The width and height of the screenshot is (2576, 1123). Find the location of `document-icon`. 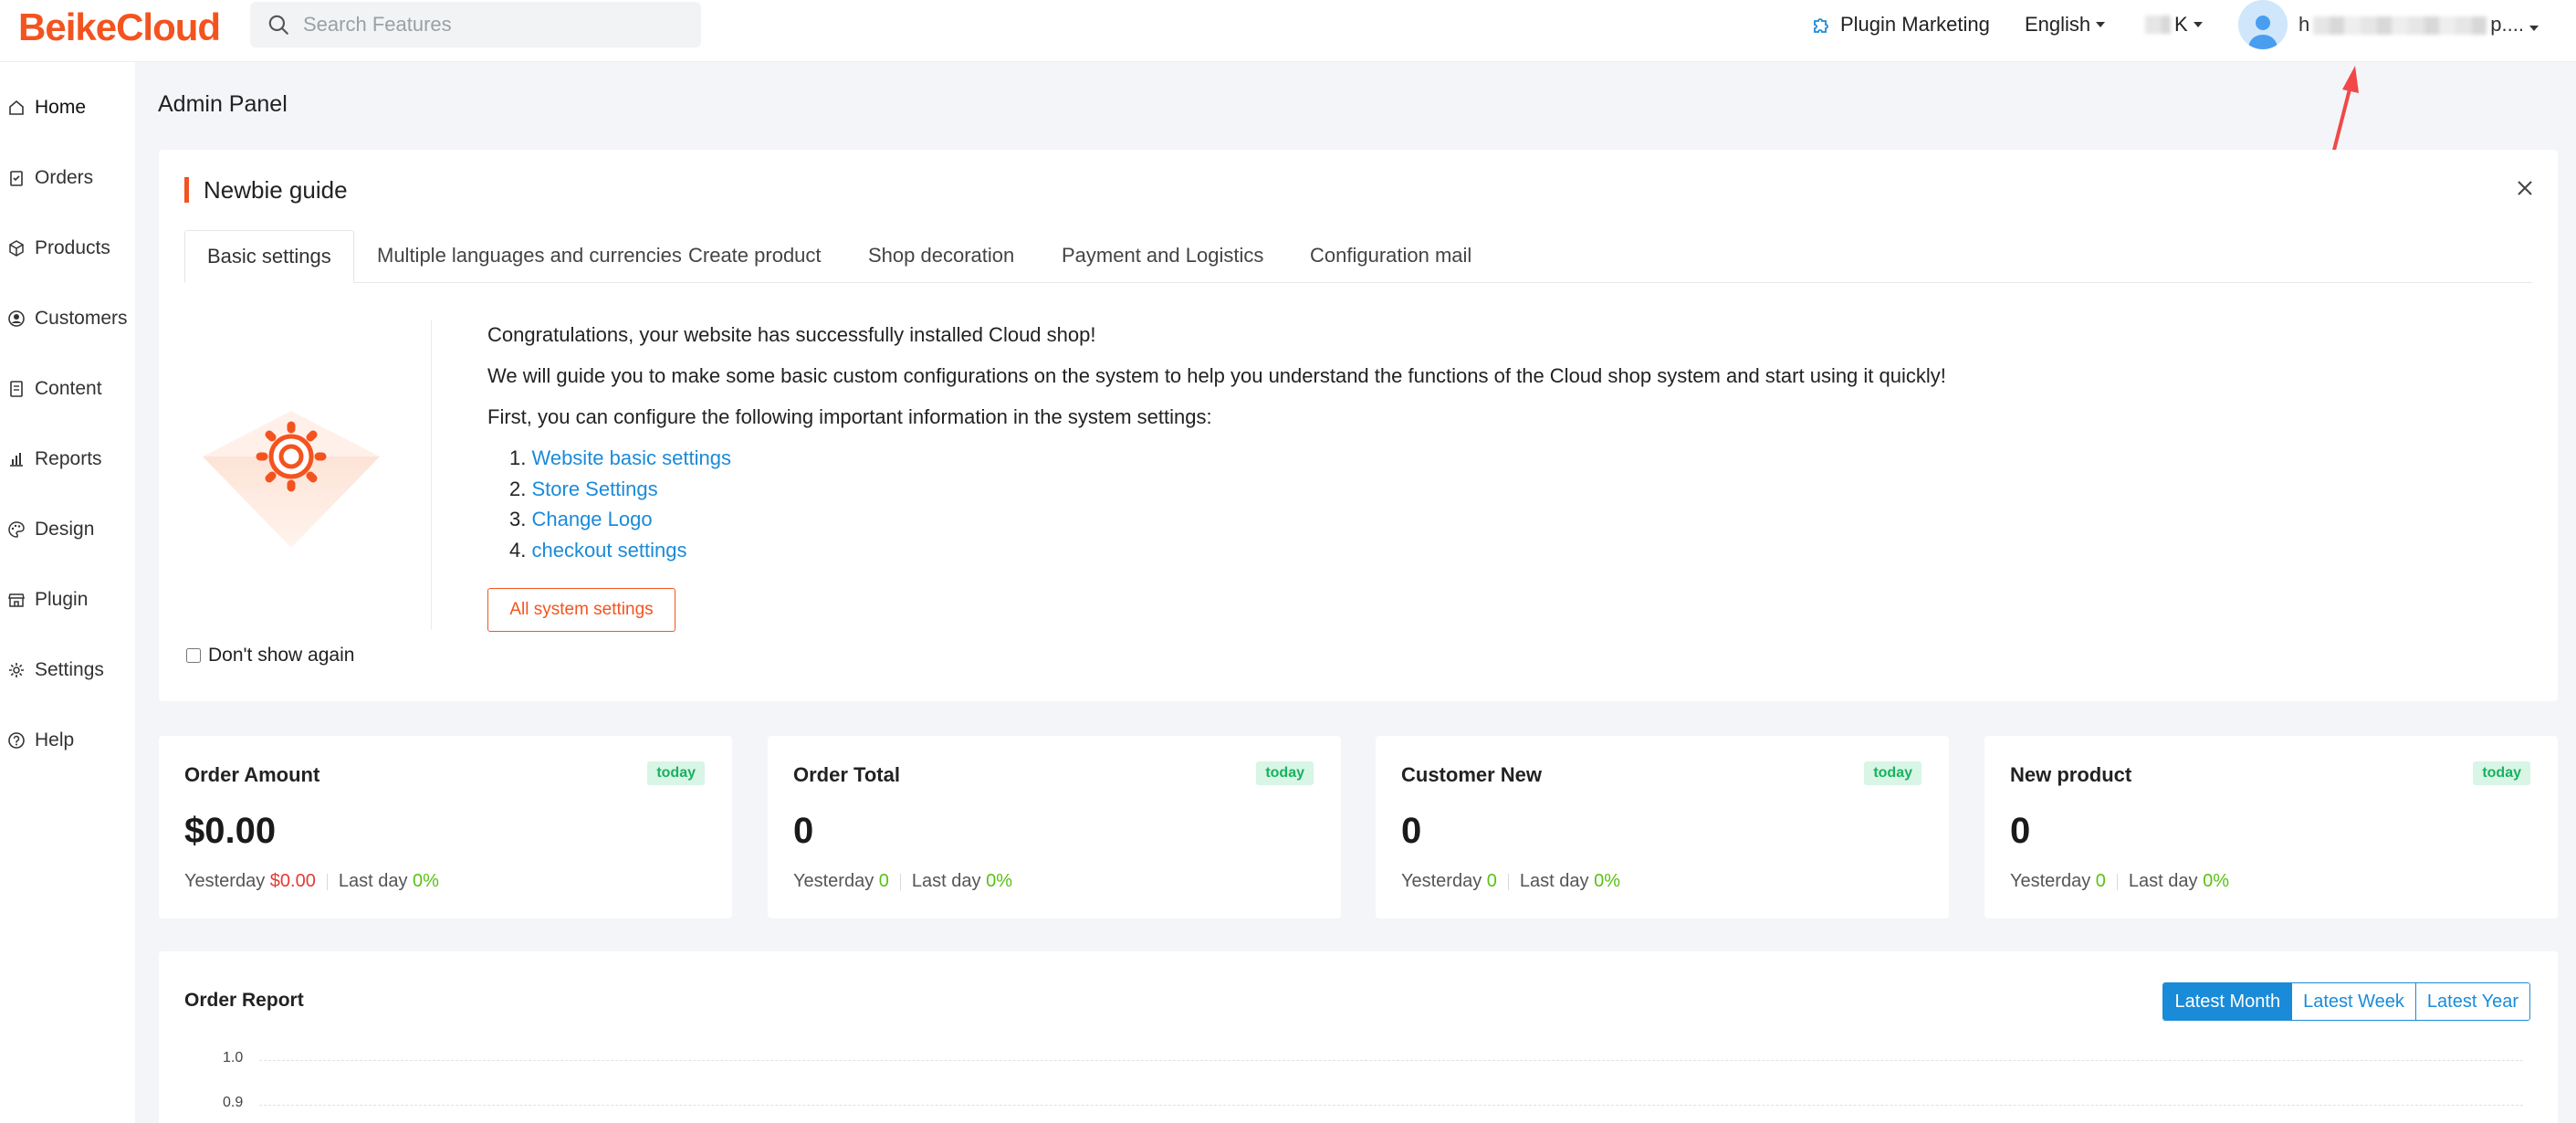

document-icon is located at coordinates (17, 389).